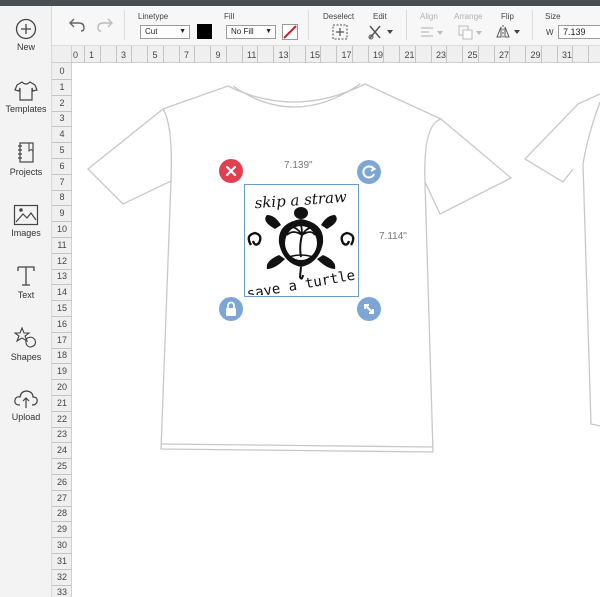  I want to click on sidebar-item-text: Text, so click(26, 282).